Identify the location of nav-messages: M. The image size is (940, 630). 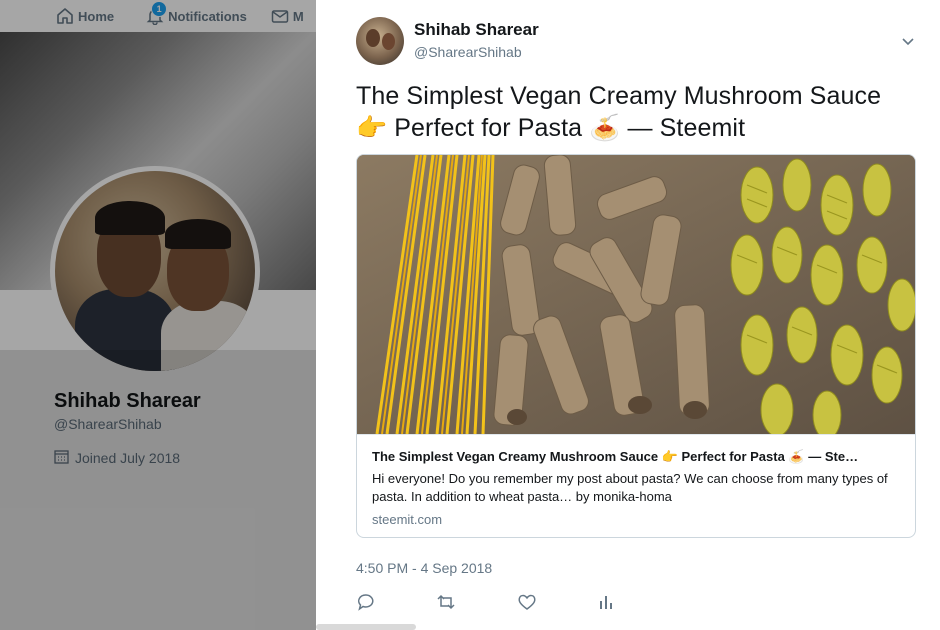
(288, 16).